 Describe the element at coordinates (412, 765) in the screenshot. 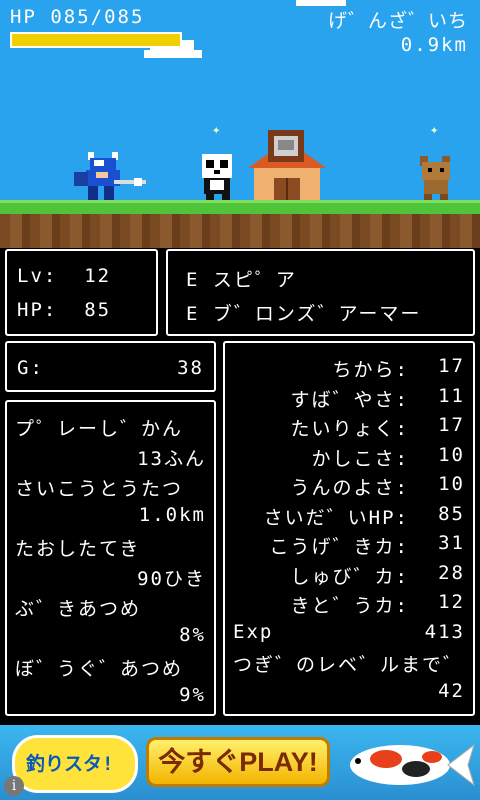

I see `koi-fish-icon` at that location.